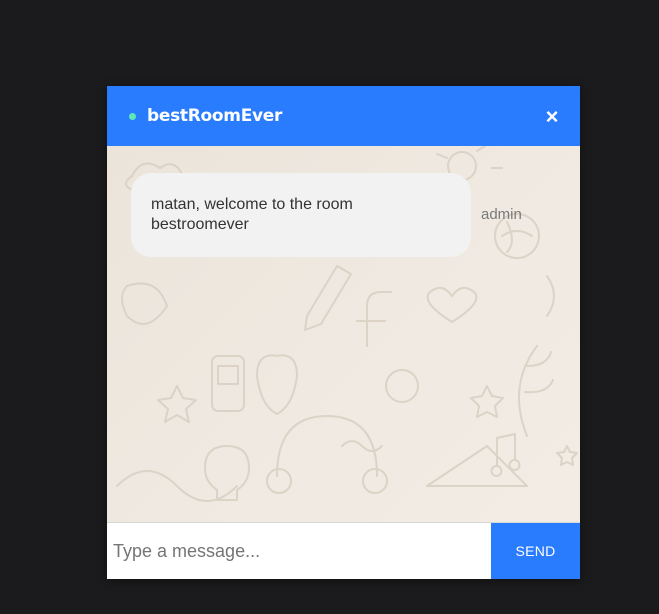 This screenshot has height=614, width=659. I want to click on room-title: bestRoomEver, so click(215, 116).